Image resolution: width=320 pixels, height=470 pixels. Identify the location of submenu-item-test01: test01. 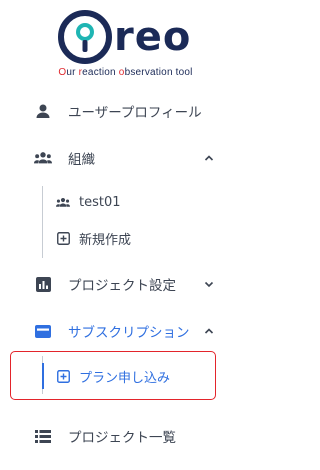
(134, 202).